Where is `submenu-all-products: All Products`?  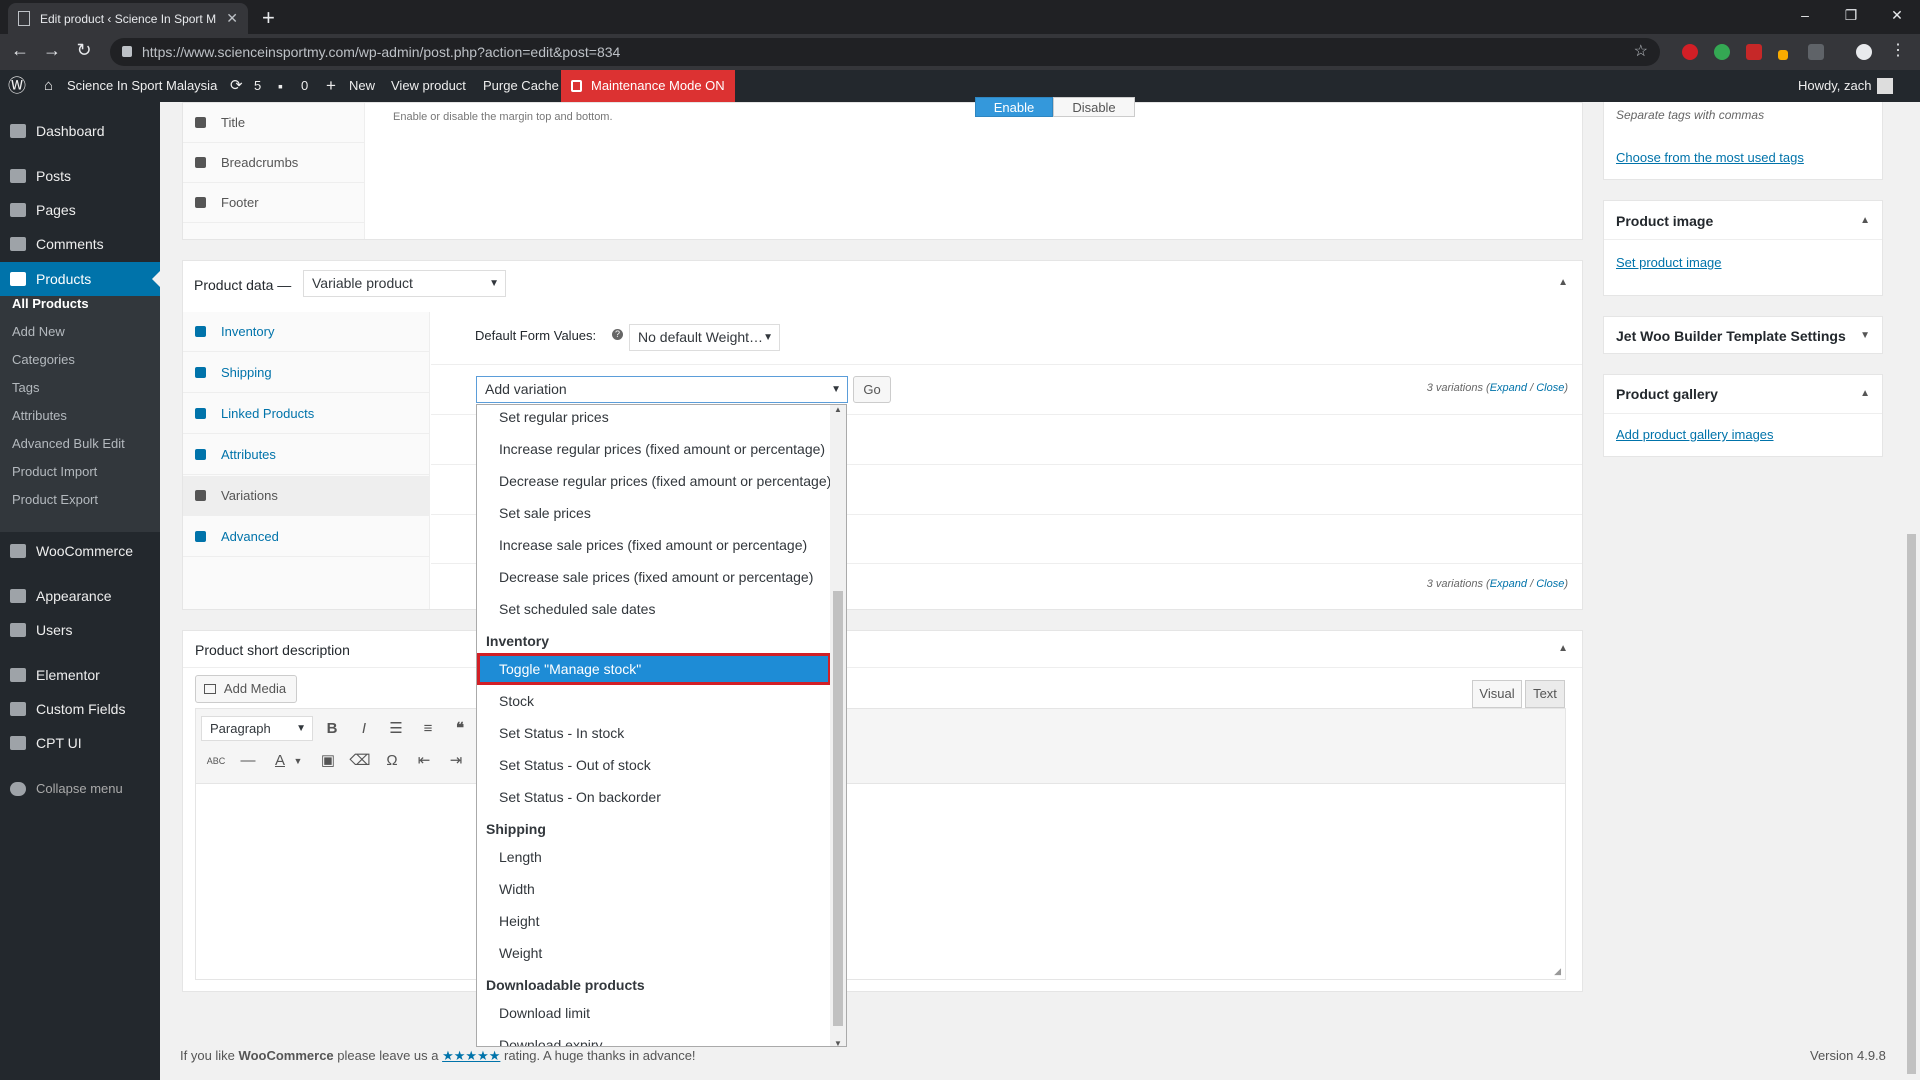 submenu-all-products: All Products is located at coordinates (50, 303).